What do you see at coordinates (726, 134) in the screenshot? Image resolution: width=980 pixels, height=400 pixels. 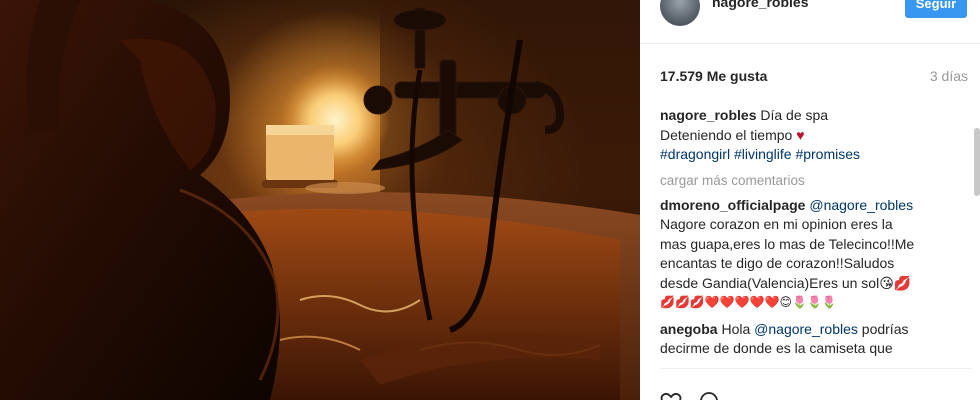 I see `caption-text-line2: Deteniendo el tiempo` at bounding box center [726, 134].